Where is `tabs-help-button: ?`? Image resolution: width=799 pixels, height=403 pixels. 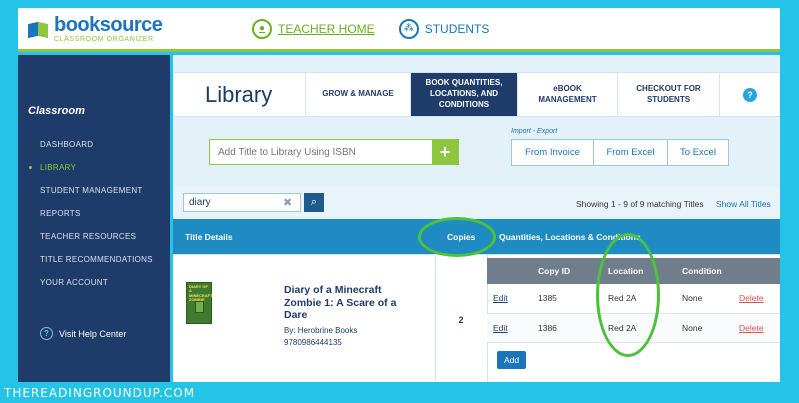 tabs-help-button: ? is located at coordinates (750, 94).